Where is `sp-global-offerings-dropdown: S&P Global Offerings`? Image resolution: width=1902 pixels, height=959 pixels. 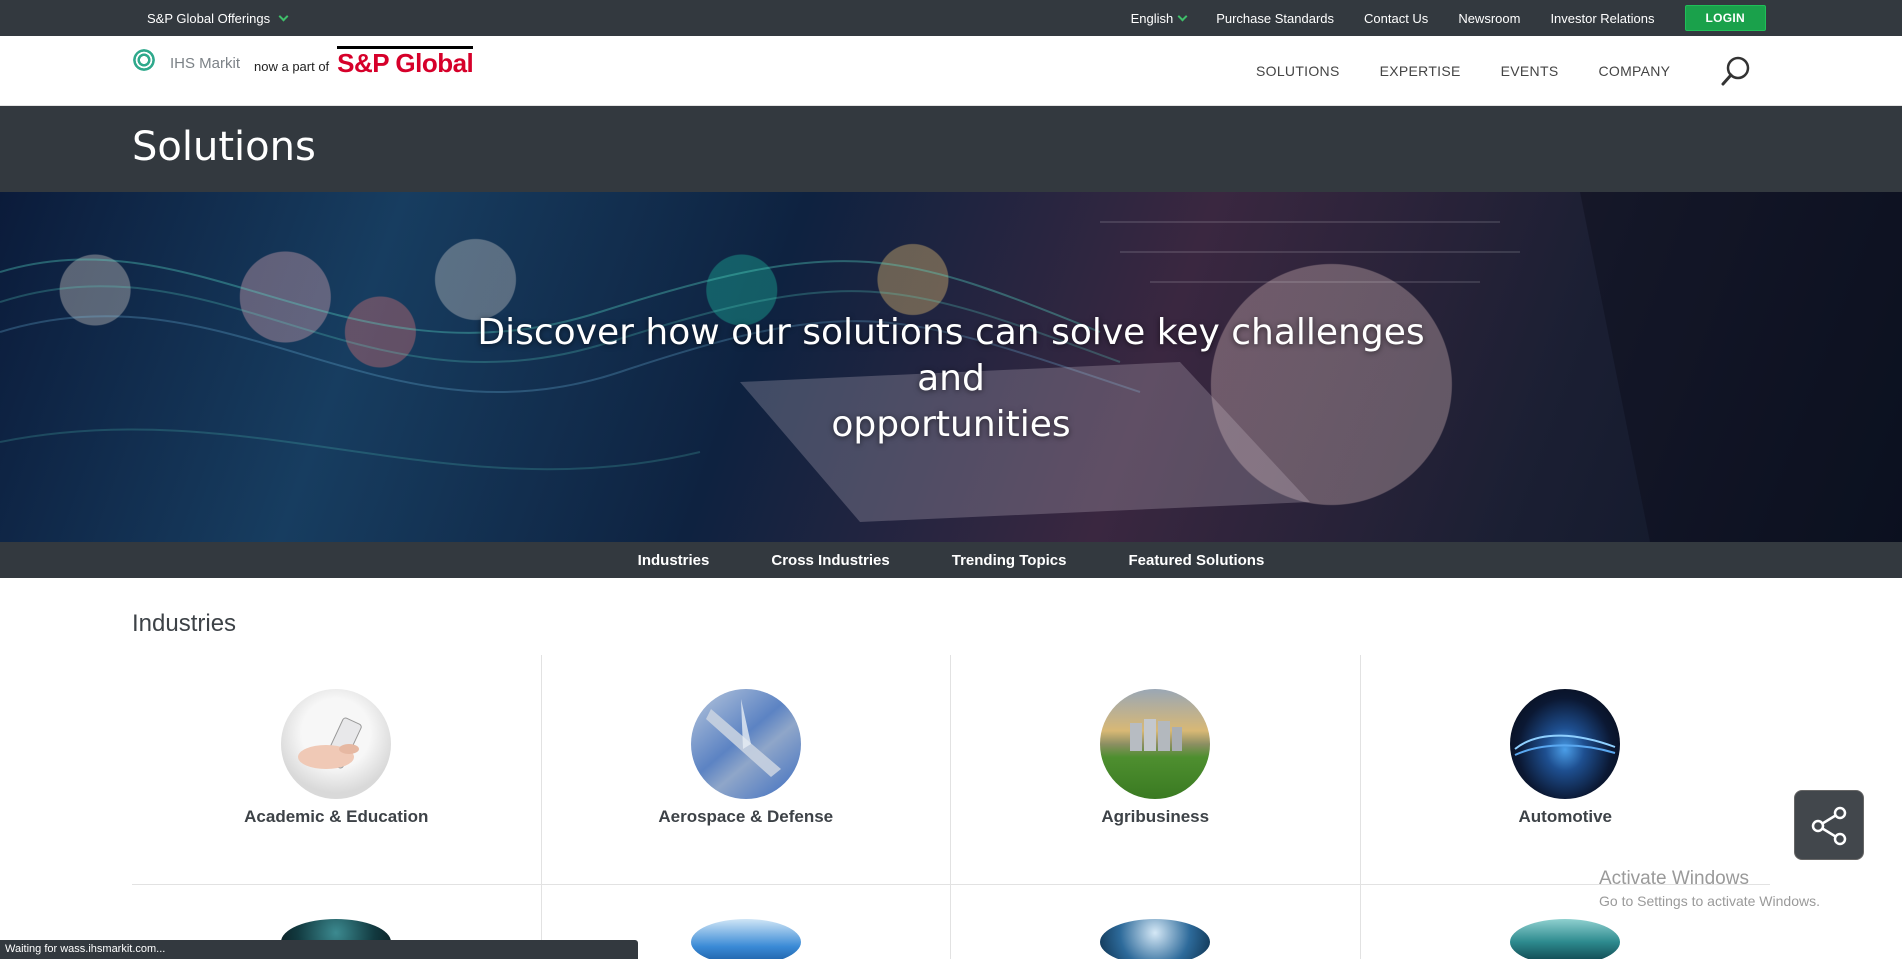 sp-global-offerings-dropdown: S&P Global Offerings is located at coordinates (218, 18).